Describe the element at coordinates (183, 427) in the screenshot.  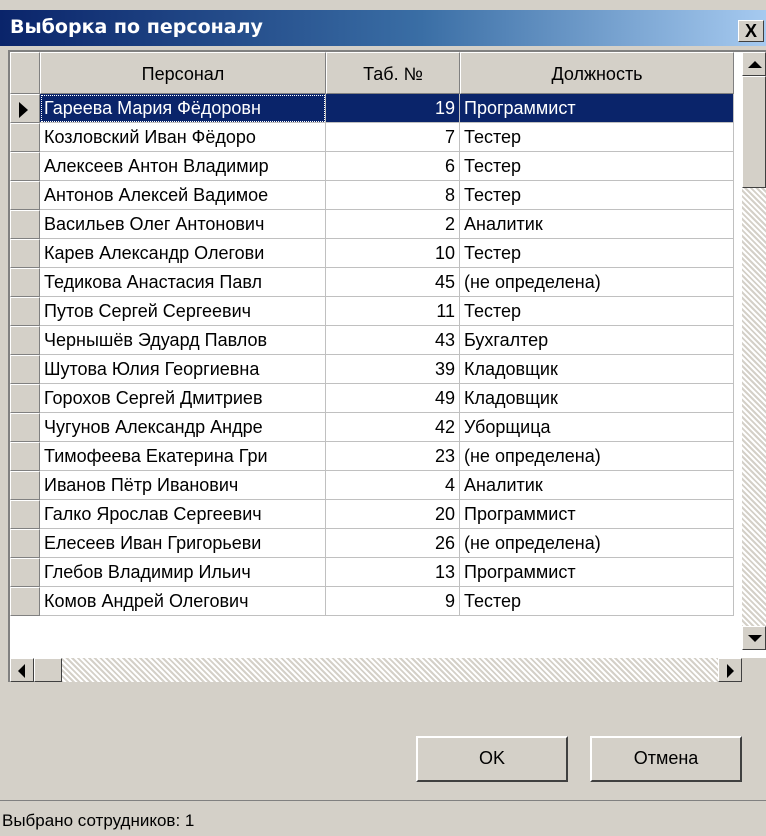
I see `cell-personnel: Чугунов Александр Андре` at that location.